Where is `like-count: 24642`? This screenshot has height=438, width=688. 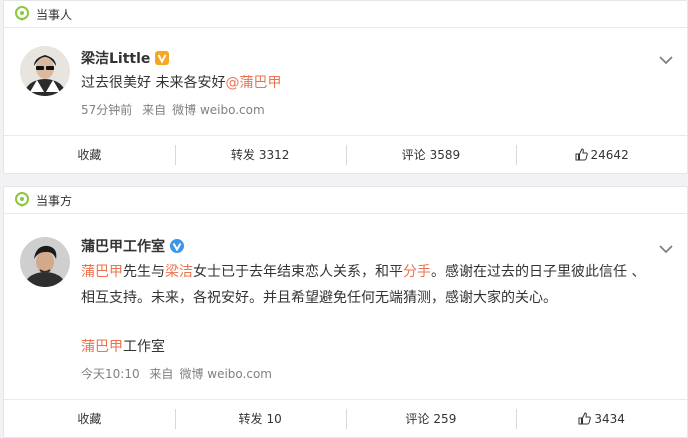 like-count: 24642 is located at coordinates (609, 154).